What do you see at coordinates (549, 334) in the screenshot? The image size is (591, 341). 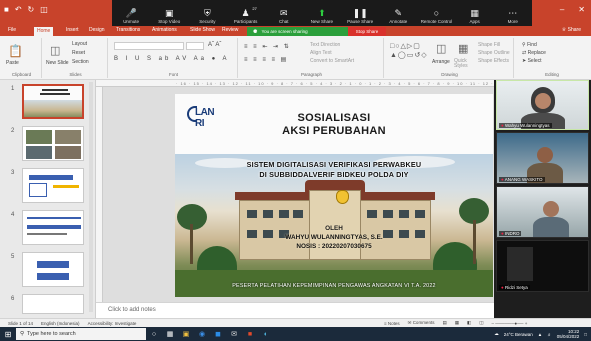 I see `volume-icon: ♬` at bounding box center [549, 334].